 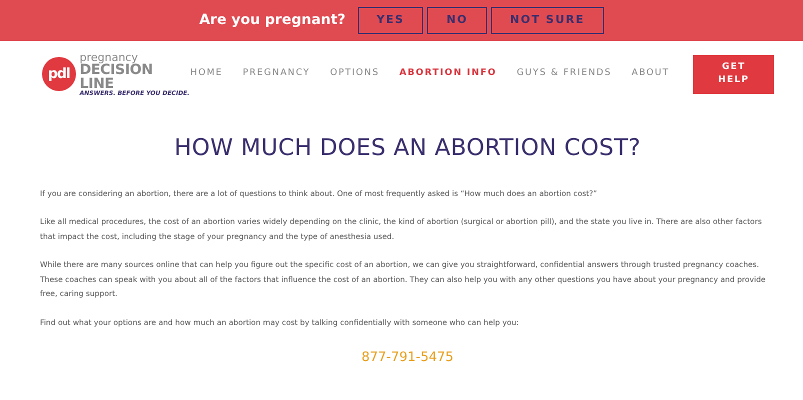 I want to click on nav-link: HOME, so click(x=206, y=74).